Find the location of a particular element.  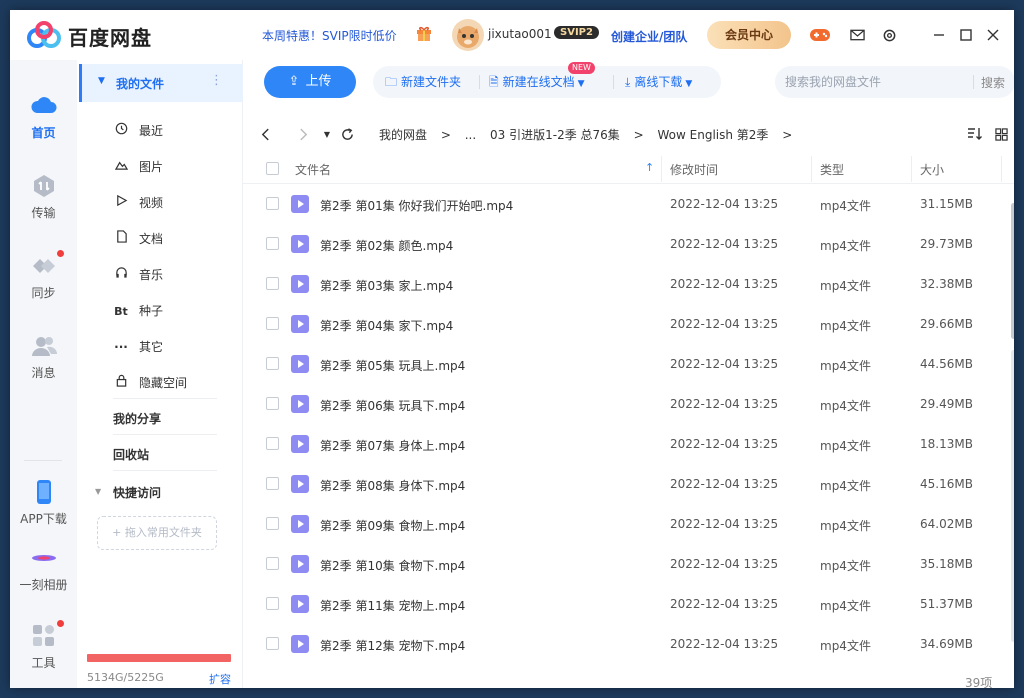

grid-view-icon is located at coordinates (1001, 134).